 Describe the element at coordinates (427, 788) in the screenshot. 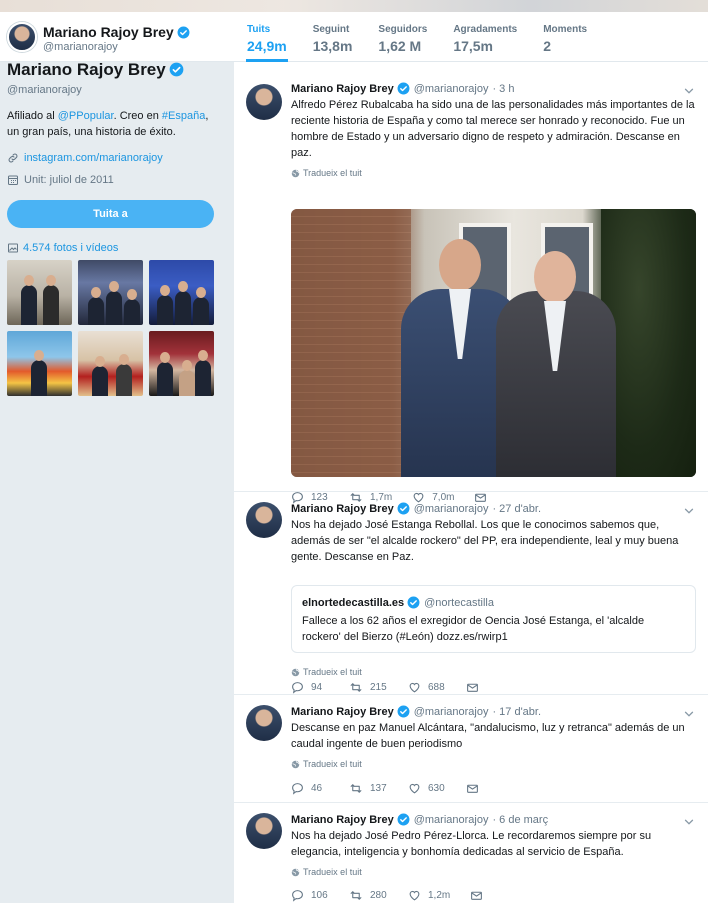

I see `like-button: 630` at that location.